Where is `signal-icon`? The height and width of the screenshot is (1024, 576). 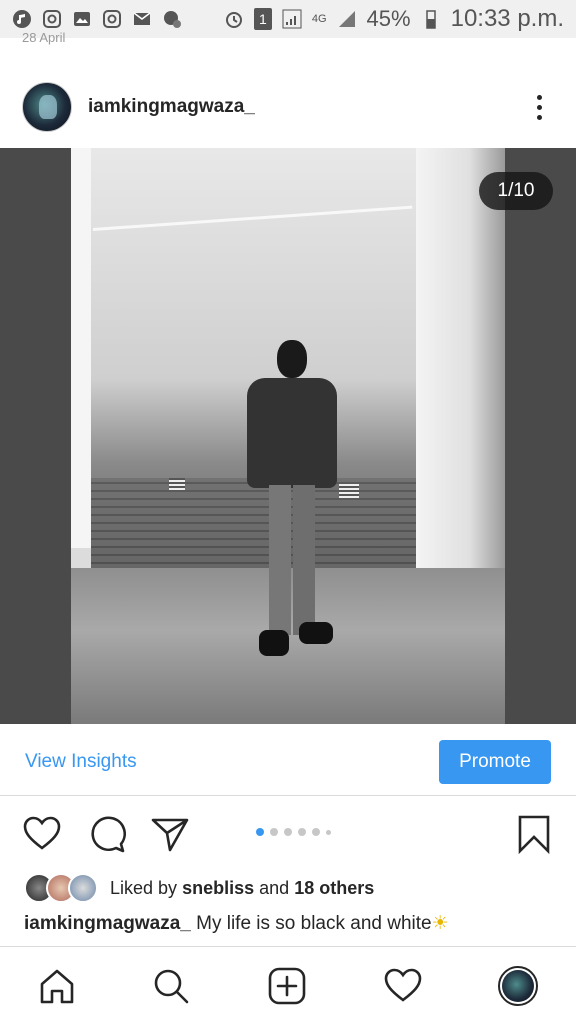
signal-icon is located at coordinates (292, 19).